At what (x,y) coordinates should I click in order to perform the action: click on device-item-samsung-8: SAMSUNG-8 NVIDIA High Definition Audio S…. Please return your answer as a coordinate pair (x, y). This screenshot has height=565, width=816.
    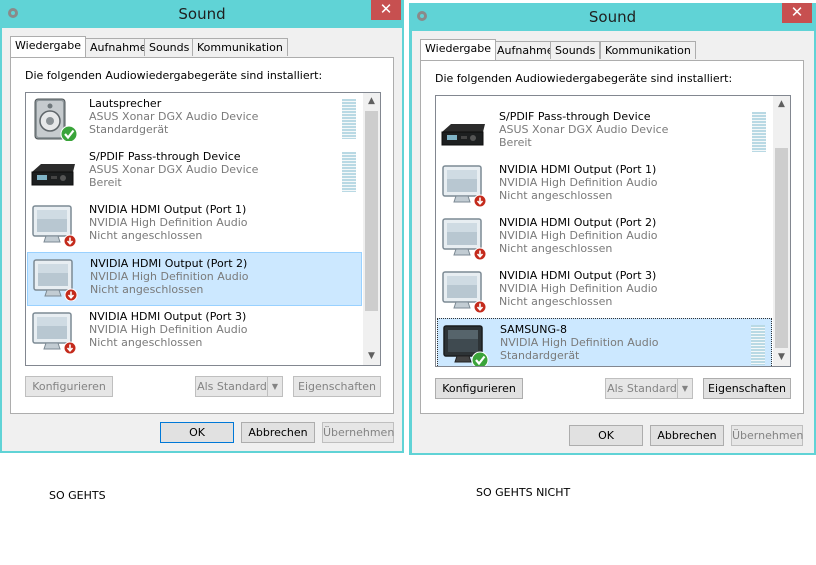
    Looking at the image, I should click on (604, 342).